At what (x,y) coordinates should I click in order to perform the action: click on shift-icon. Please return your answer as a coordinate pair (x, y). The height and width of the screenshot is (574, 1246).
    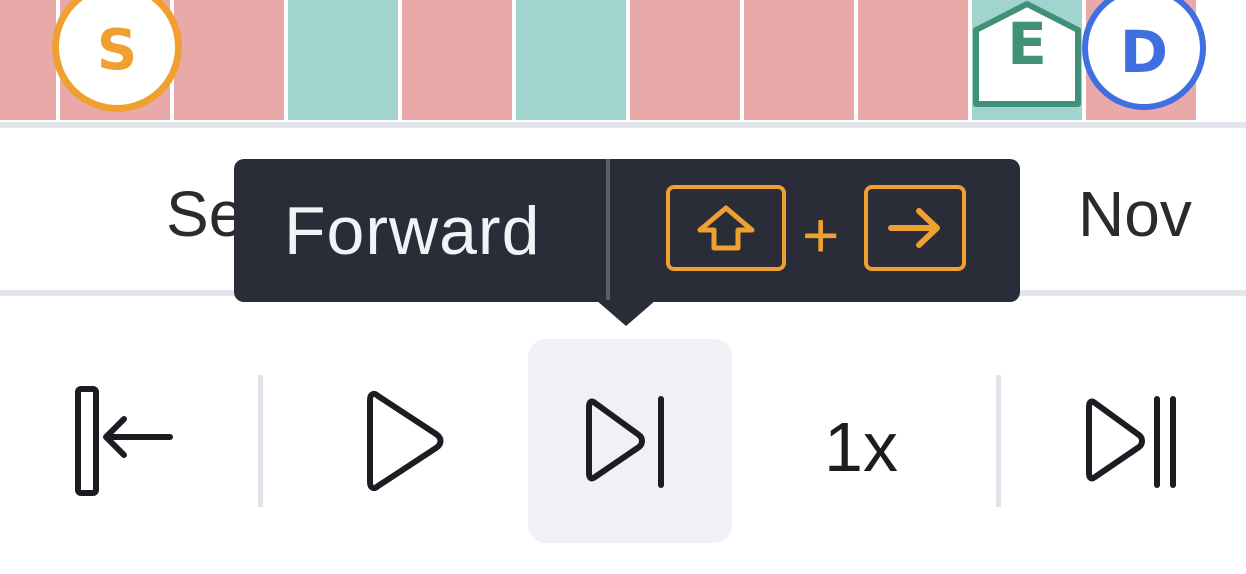
    Looking at the image, I should click on (726, 228).